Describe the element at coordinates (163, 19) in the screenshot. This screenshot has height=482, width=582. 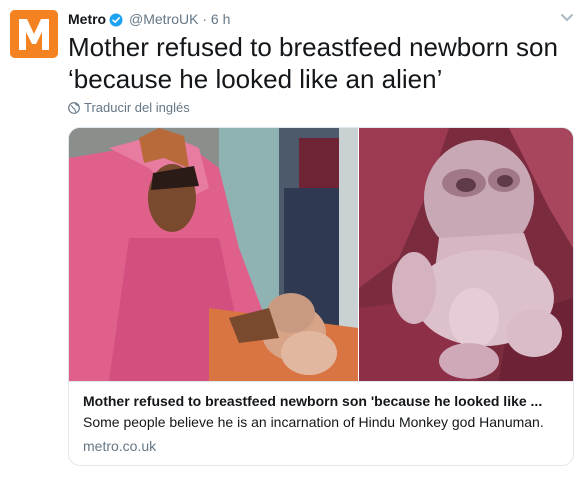
I see `author-handle: @MetroUK` at that location.